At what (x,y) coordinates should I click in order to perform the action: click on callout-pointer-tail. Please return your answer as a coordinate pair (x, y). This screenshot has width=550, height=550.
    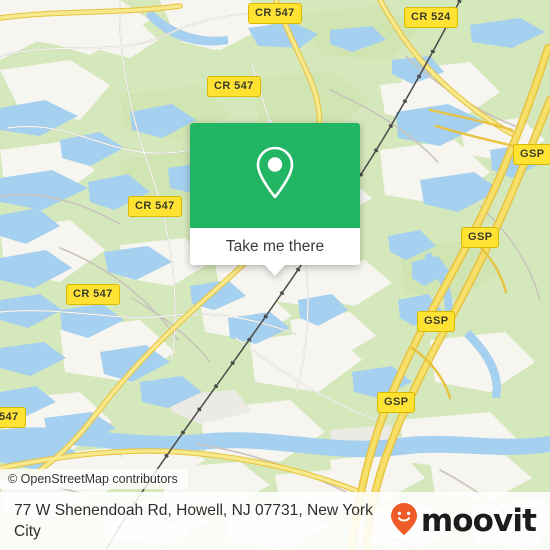
    Looking at the image, I should click on (275, 270).